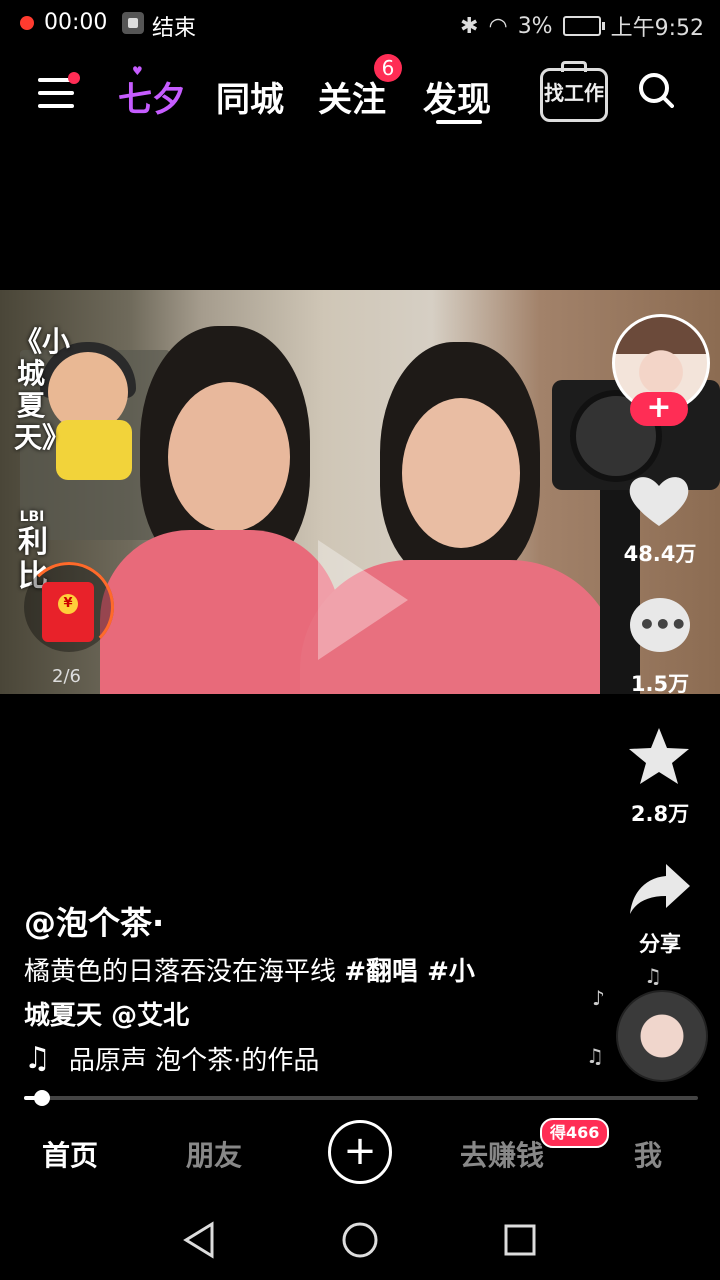 This screenshot has height=1280, width=720. I want to click on music-row: ♫ 品原声 泡个茶·的作品, so click(171, 1058).